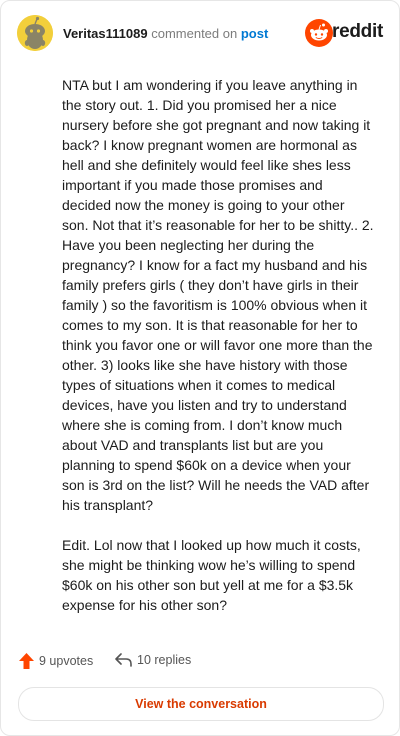 This screenshot has height=736, width=400. I want to click on reddit-logo-icon, so click(319, 35).